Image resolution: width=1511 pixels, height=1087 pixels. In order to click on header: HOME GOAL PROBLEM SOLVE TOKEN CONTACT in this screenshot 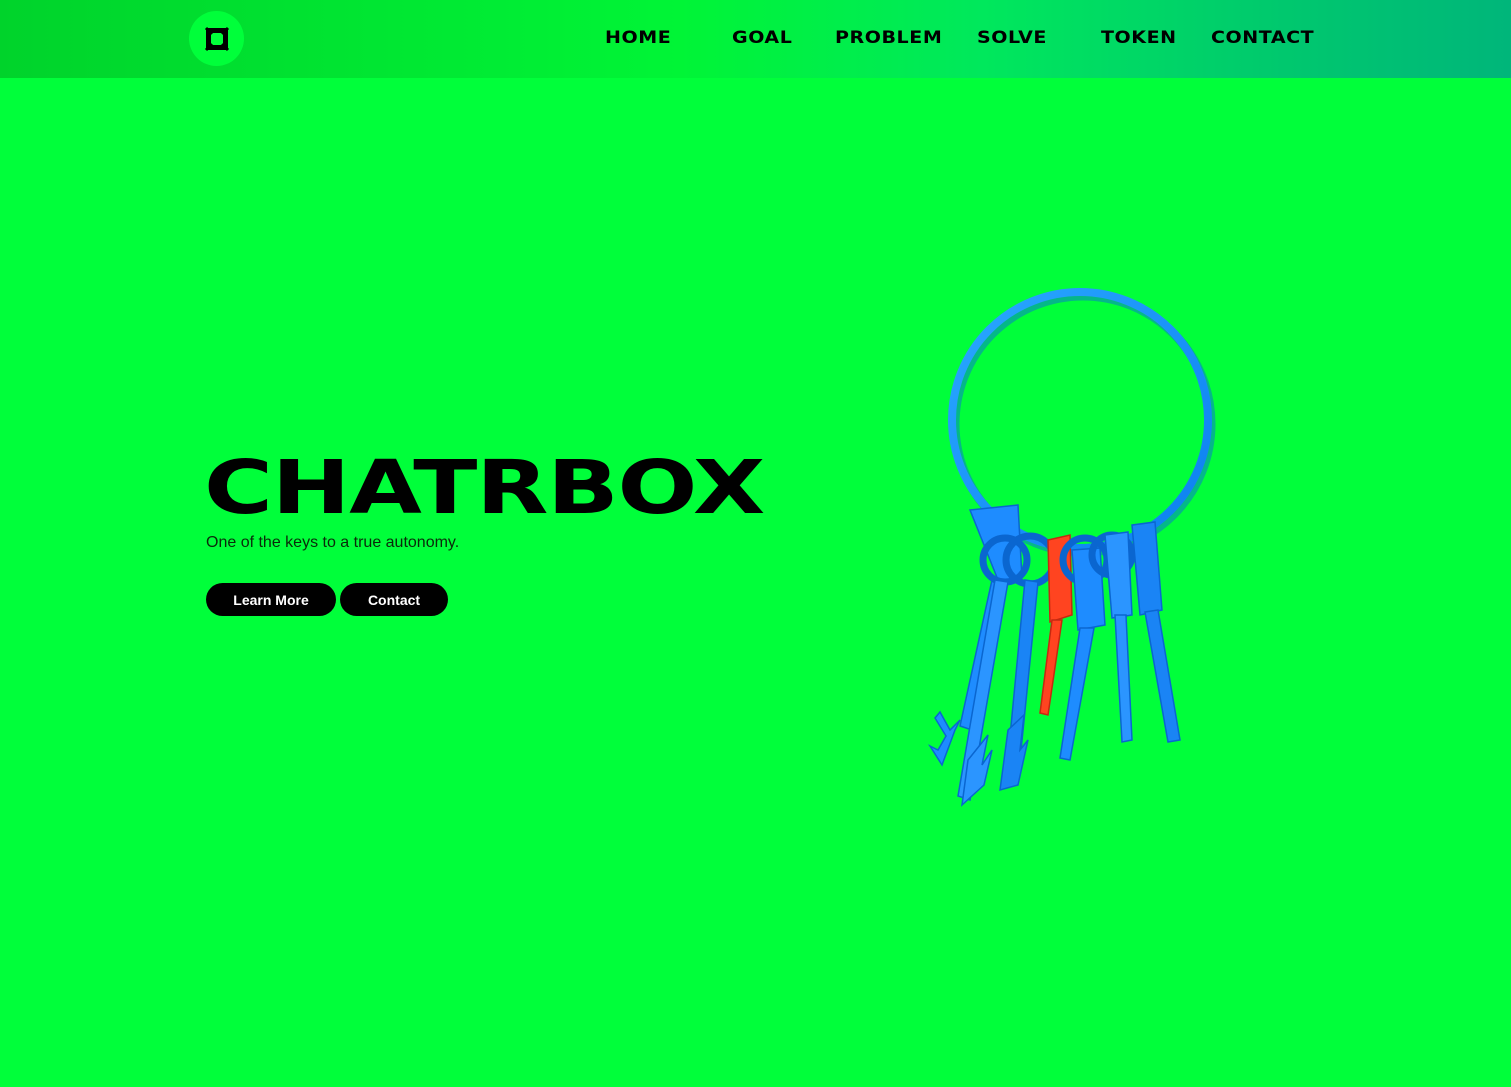, I will do `click(755, 39)`.